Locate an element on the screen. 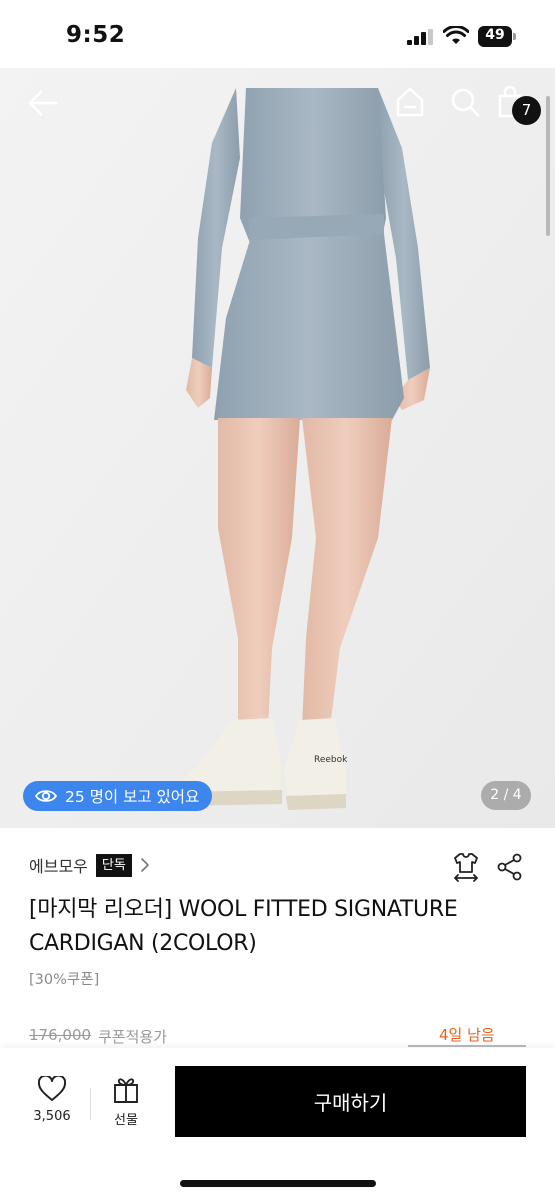  bottom-divider is located at coordinates (90, 1104).